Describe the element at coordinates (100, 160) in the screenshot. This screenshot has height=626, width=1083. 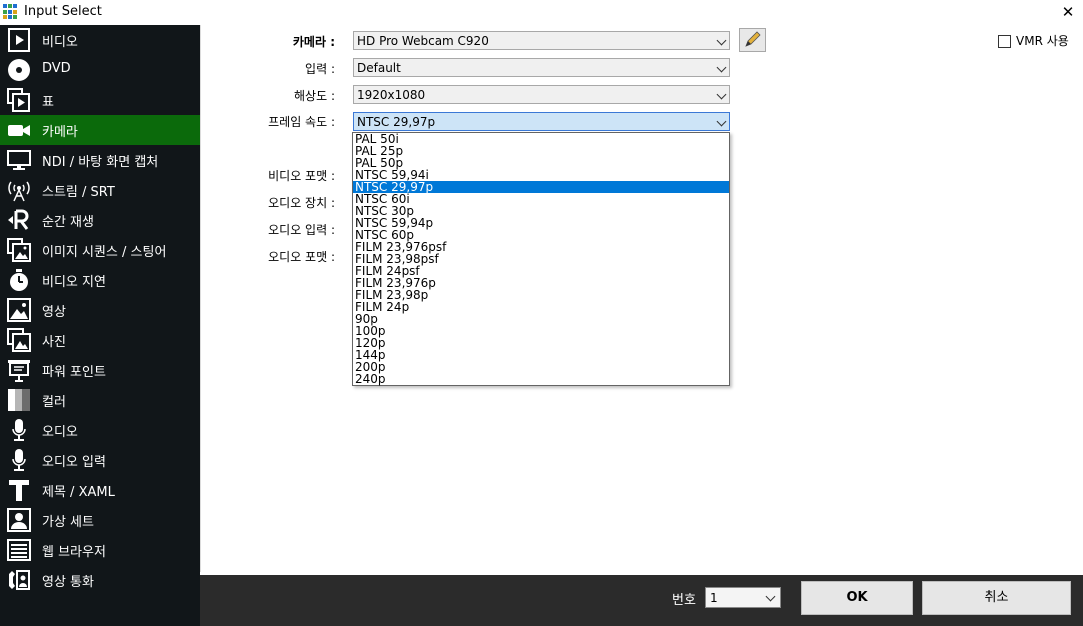
I see `sidebar-item-ndi-desktop: NDI / 바탕 화면 캡처` at that location.